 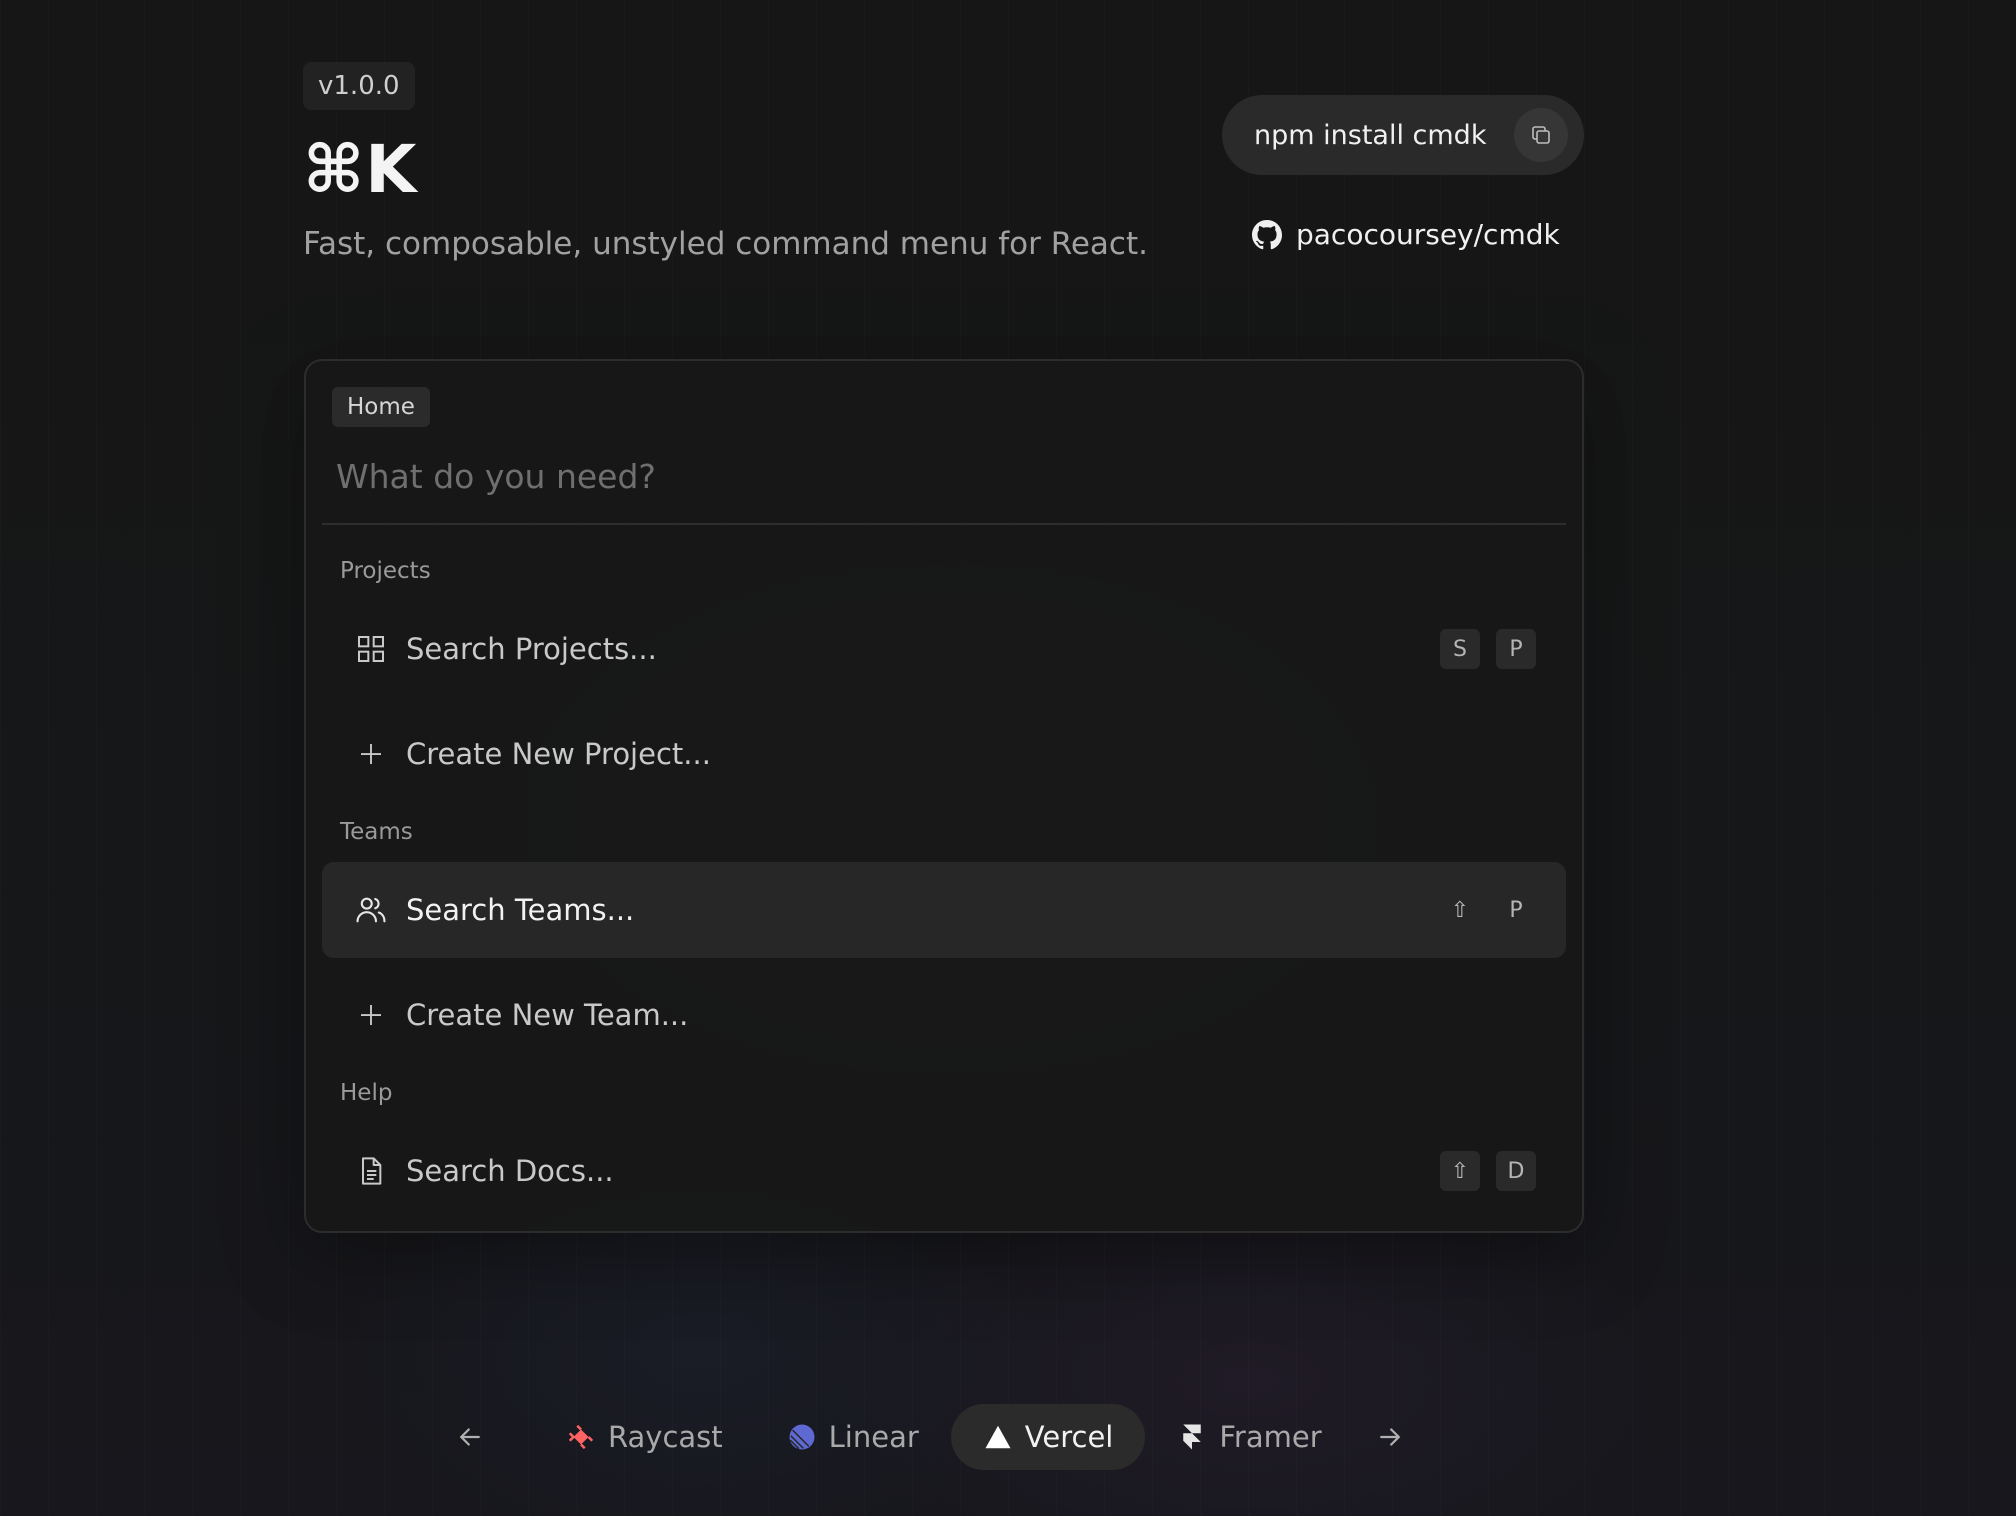 I want to click on copy-icon, so click(x=1541, y=135).